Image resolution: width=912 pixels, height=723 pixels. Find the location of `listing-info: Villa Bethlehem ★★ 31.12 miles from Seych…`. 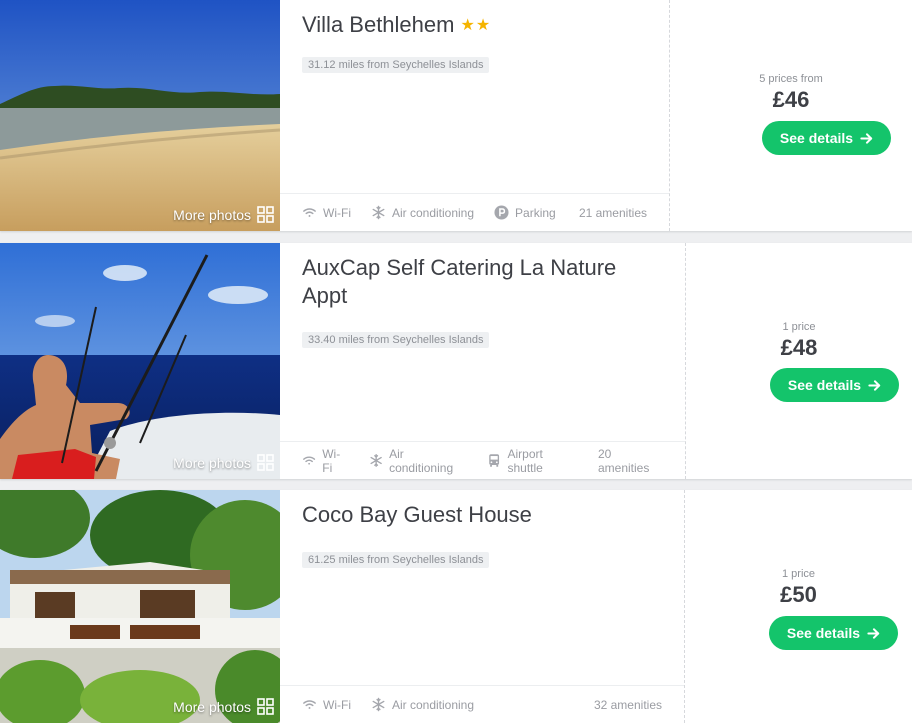

listing-info: Villa Bethlehem ★★ 31.12 miles from Seych… is located at coordinates (475, 115).